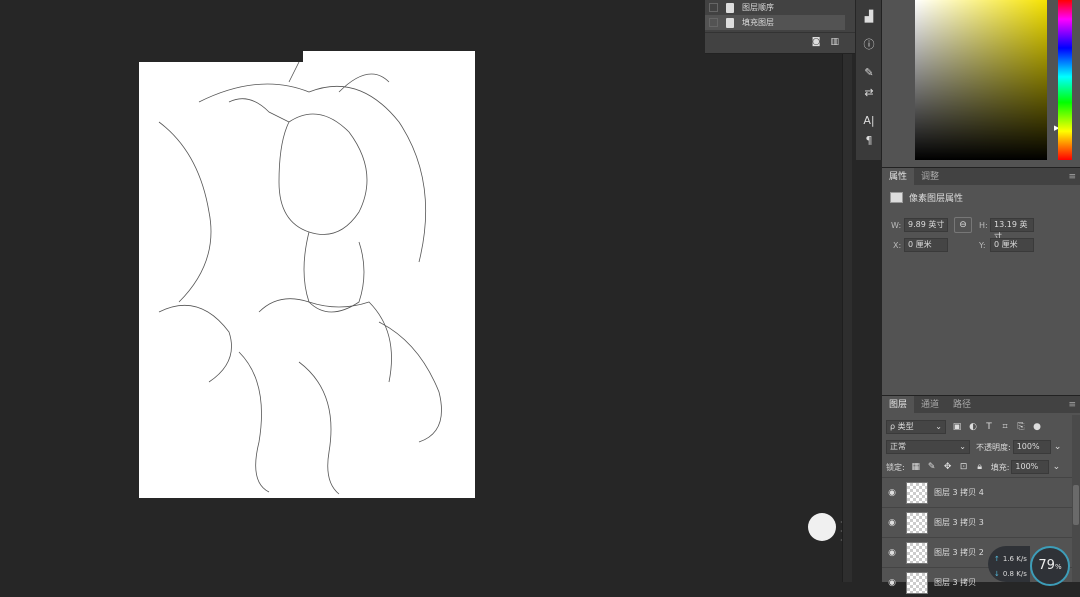 Image resolution: width=1080 pixels, height=597 pixels. What do you see at coordinates (948, 467) in the screenshot?
I see `lock-position-icon: ✥` at bounding box center [948, 467].